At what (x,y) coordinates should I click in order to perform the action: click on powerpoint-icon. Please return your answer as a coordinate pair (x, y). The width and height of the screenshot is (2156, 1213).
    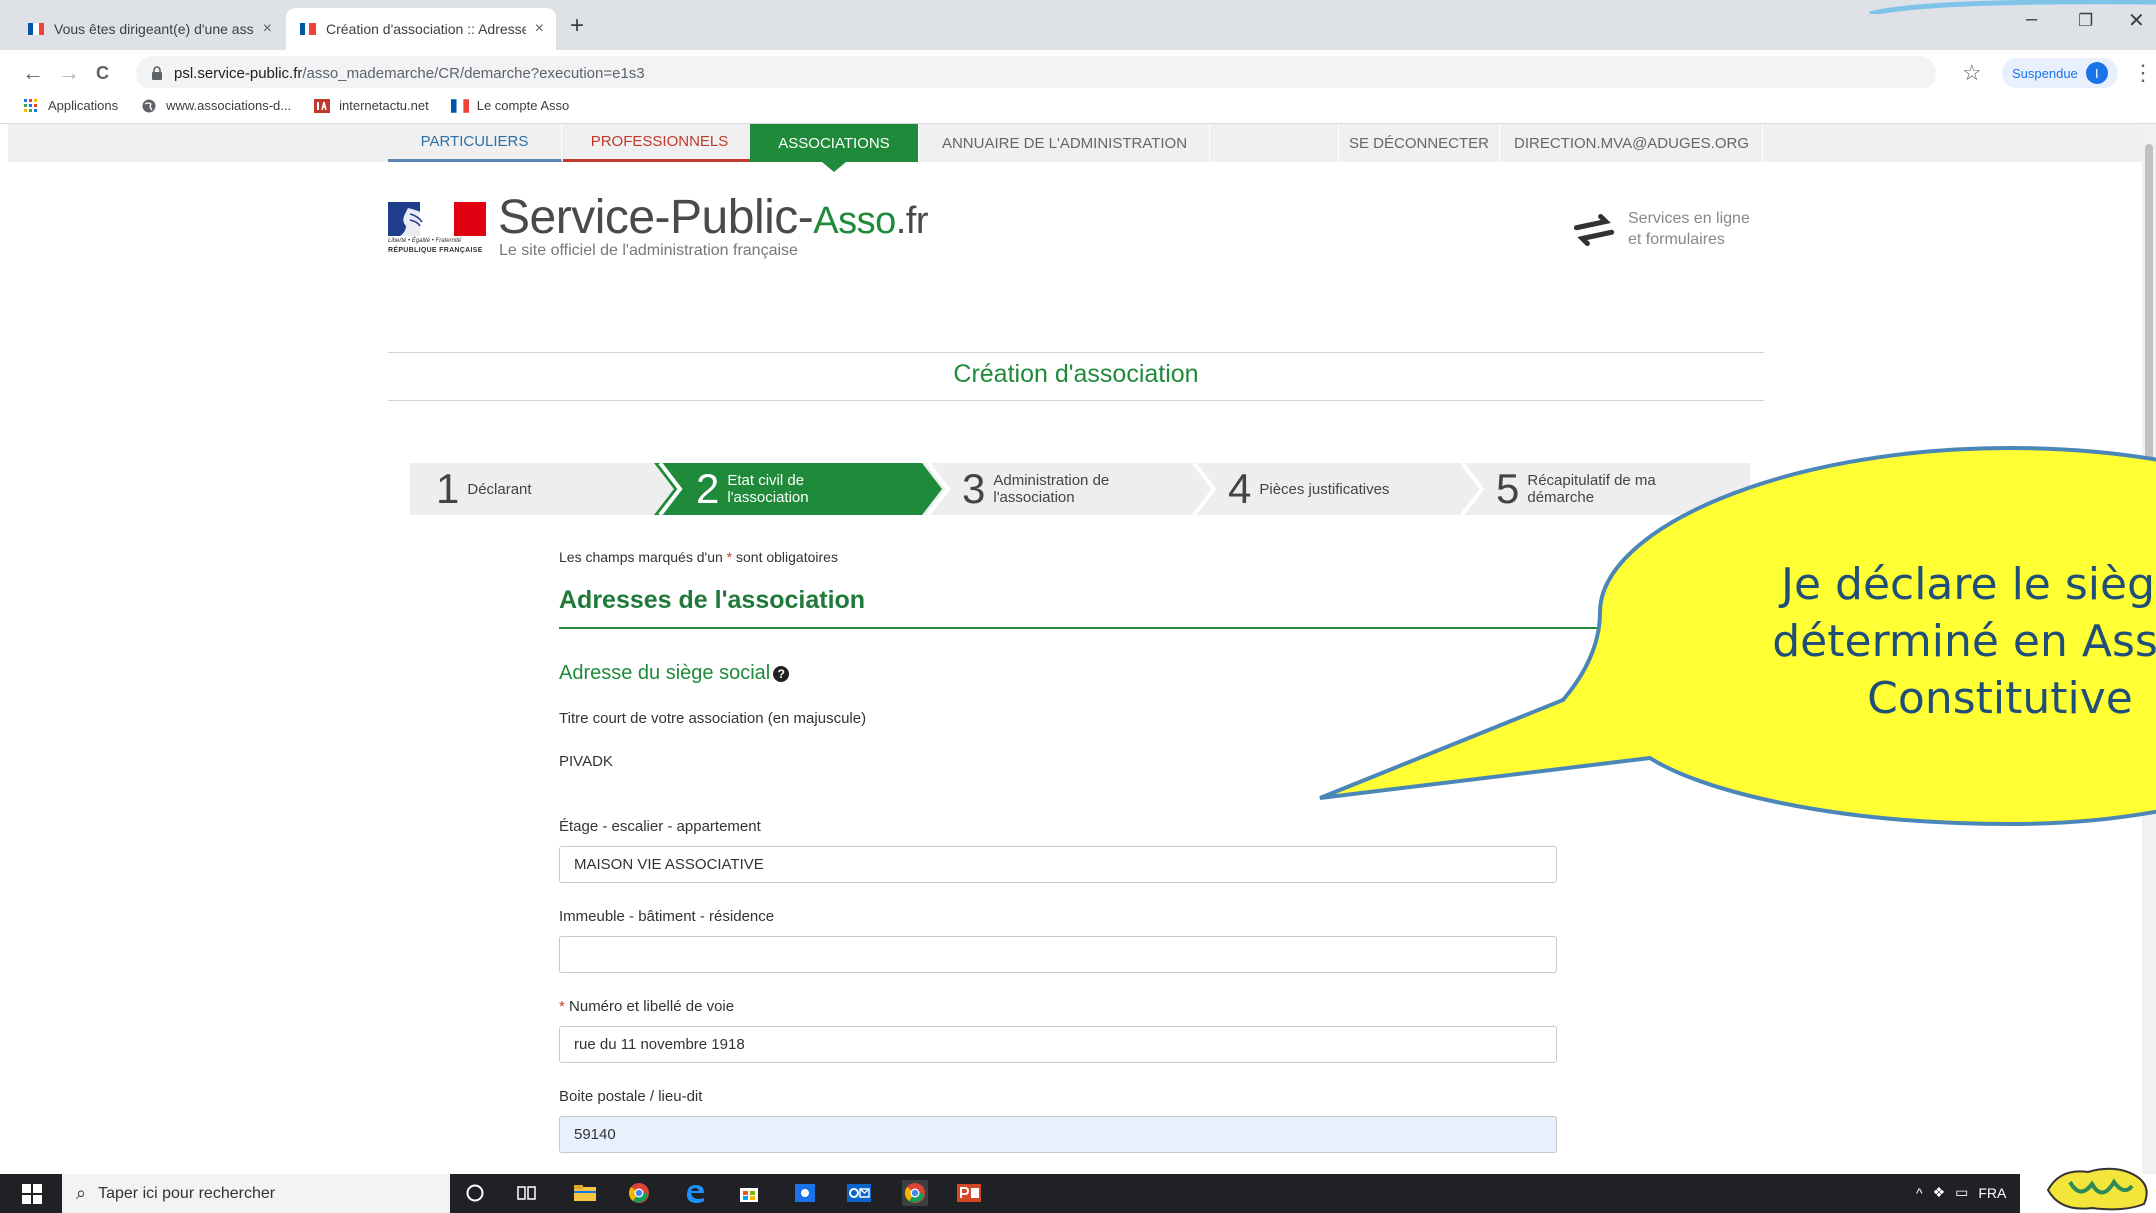
    Looking at the image, I should click on (969, 1193).